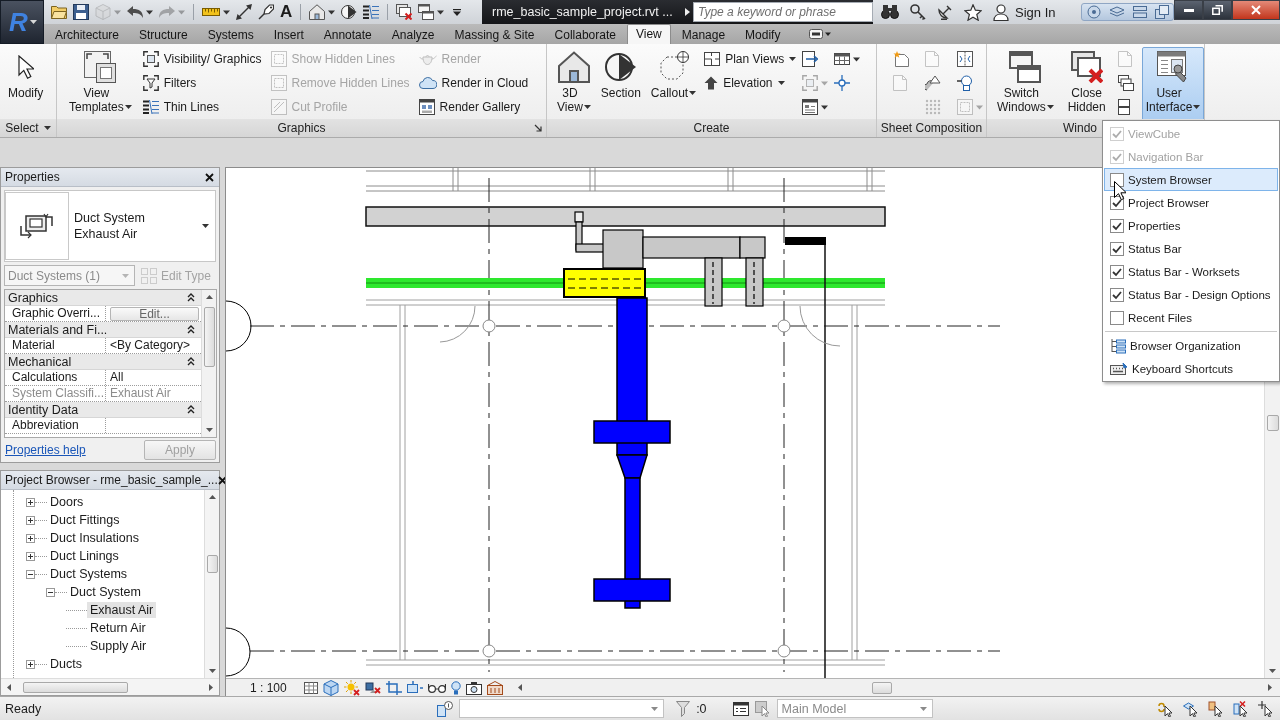 The width and height of the screenshot is (1280, 720). Describe the element at coordinates (1093, 12) in the screenshot. I see `disc-icon` at that location.